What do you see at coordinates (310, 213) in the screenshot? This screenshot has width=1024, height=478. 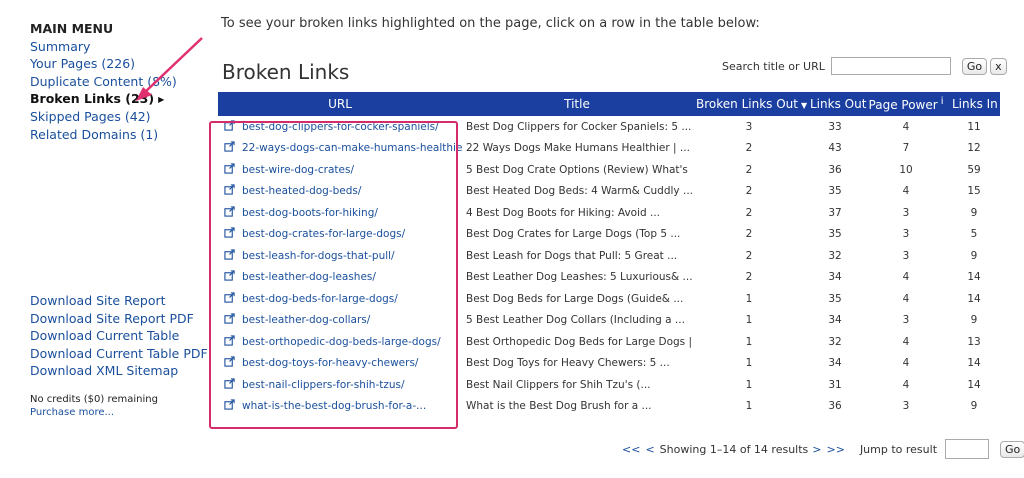 I see `url-link: best-dog-boots-for-hiking/` at bounding box center [310, 213].